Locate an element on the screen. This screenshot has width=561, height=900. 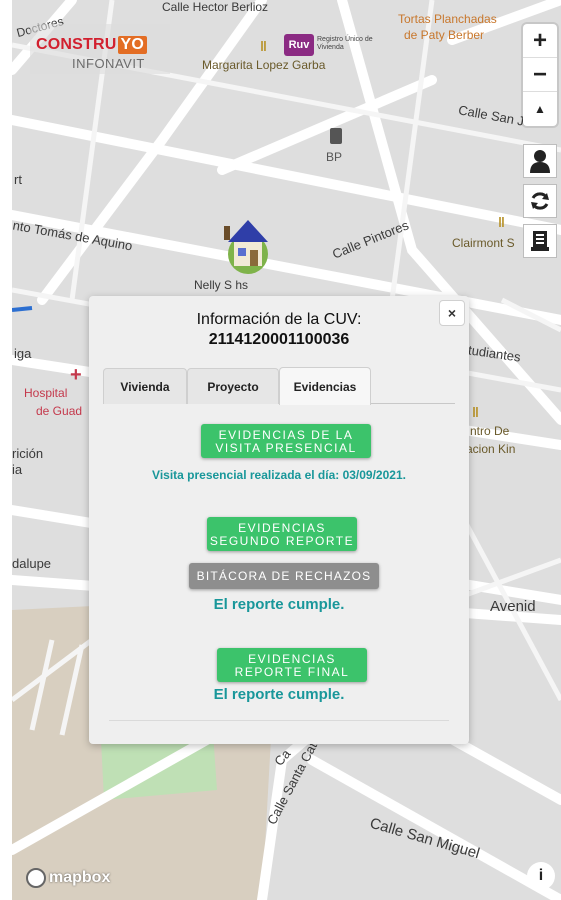
evidencias-visita-line2: VISITA PRESENCIAL is located at coordinates (286, 448).